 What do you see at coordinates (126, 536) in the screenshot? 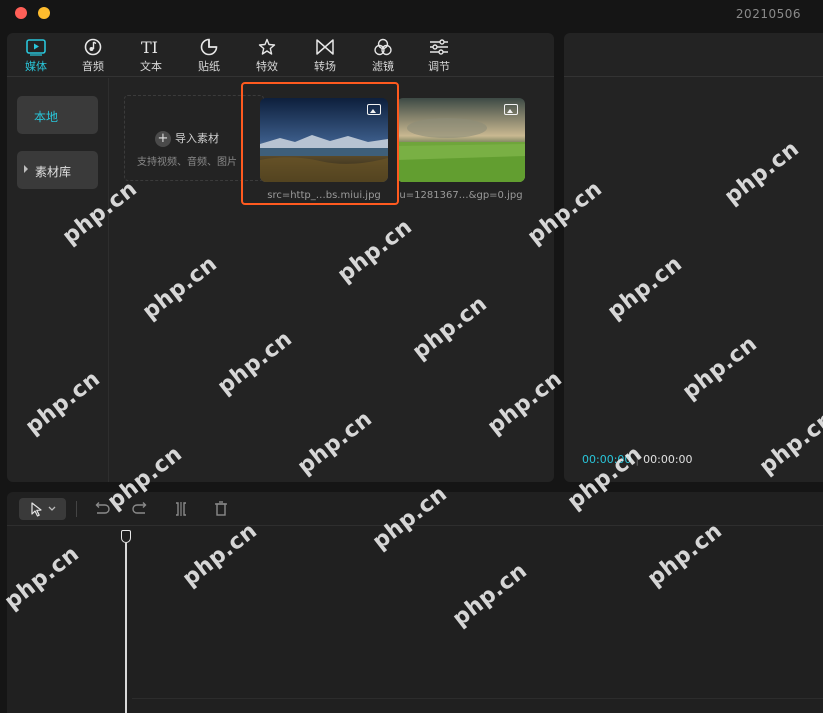
I see `playhead-handle` at bounding box center [126, 536].